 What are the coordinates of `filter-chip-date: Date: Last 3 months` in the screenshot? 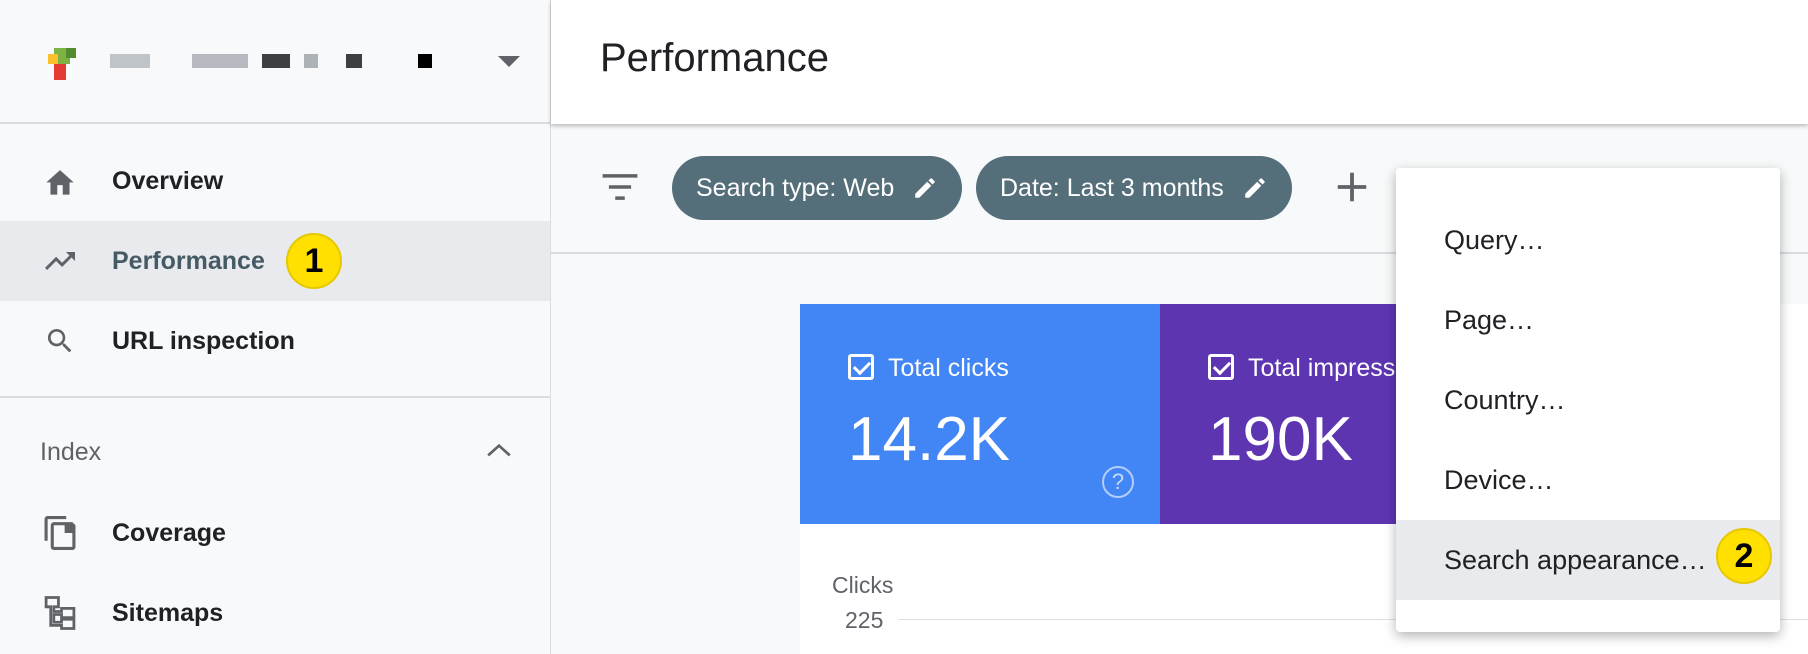 It's located at (1134, 188).